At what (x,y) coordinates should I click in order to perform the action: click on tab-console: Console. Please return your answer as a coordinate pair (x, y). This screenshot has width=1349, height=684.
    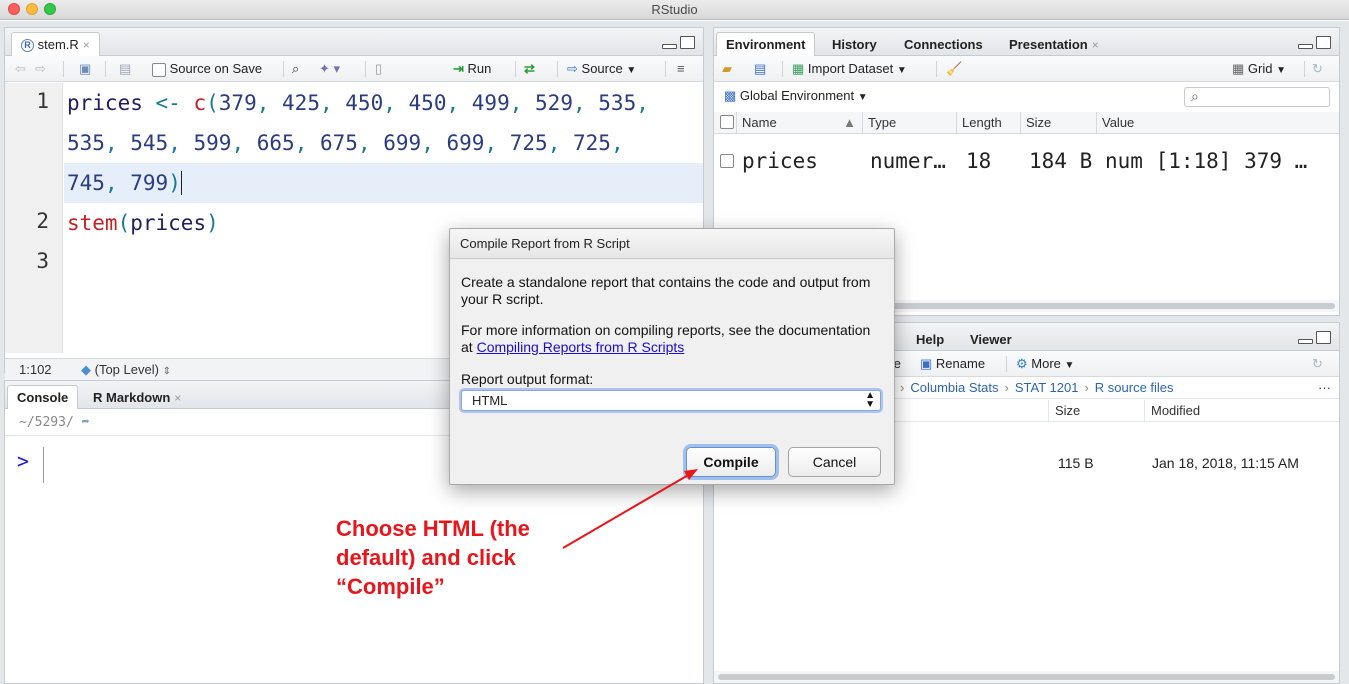
    Looking at the image, I should click on (43, 397).